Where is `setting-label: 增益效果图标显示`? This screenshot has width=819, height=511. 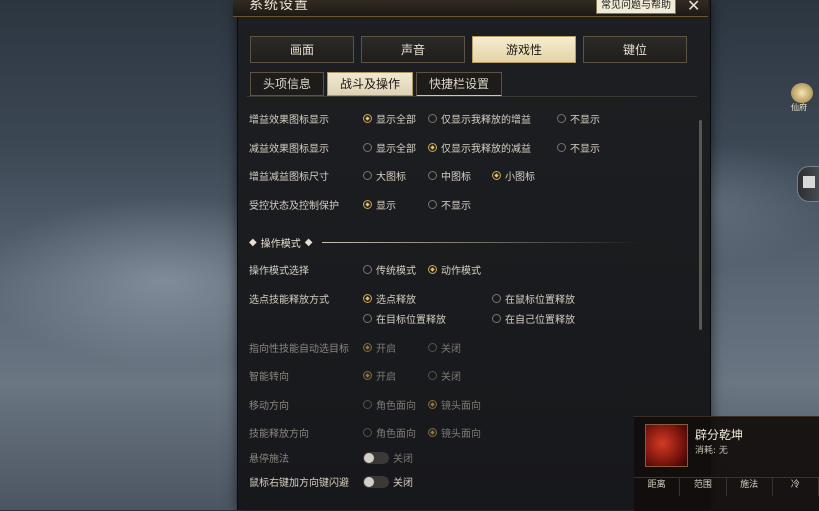 setting-label: 增益效果图标显示 is located at coordinates (289, 120).